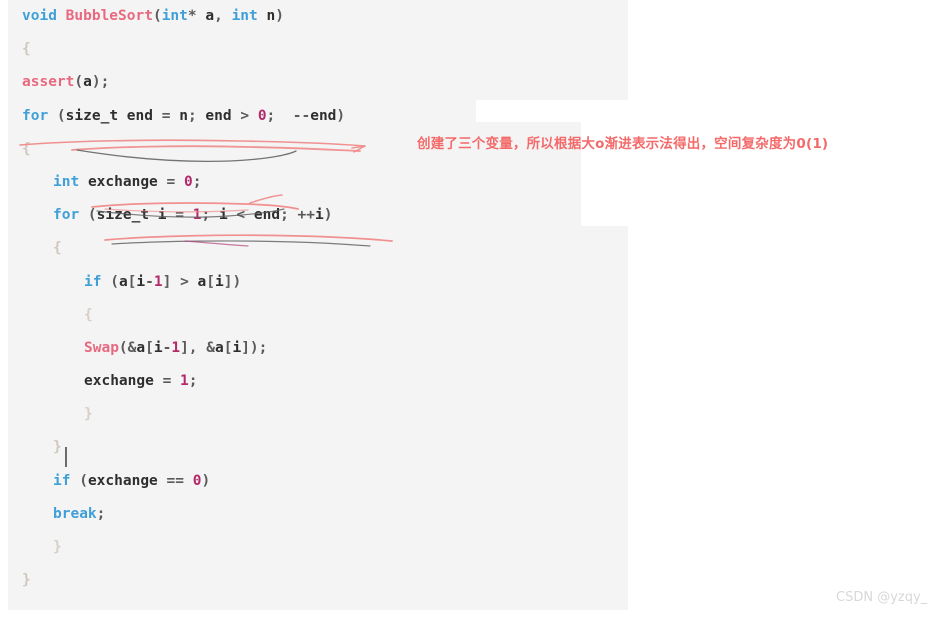 This screenshot has width=951, height=618. What do you see at coordinates (608, 211) in the screenshot?
I see `panel-notch-lower` at bounding box center [608, 211].